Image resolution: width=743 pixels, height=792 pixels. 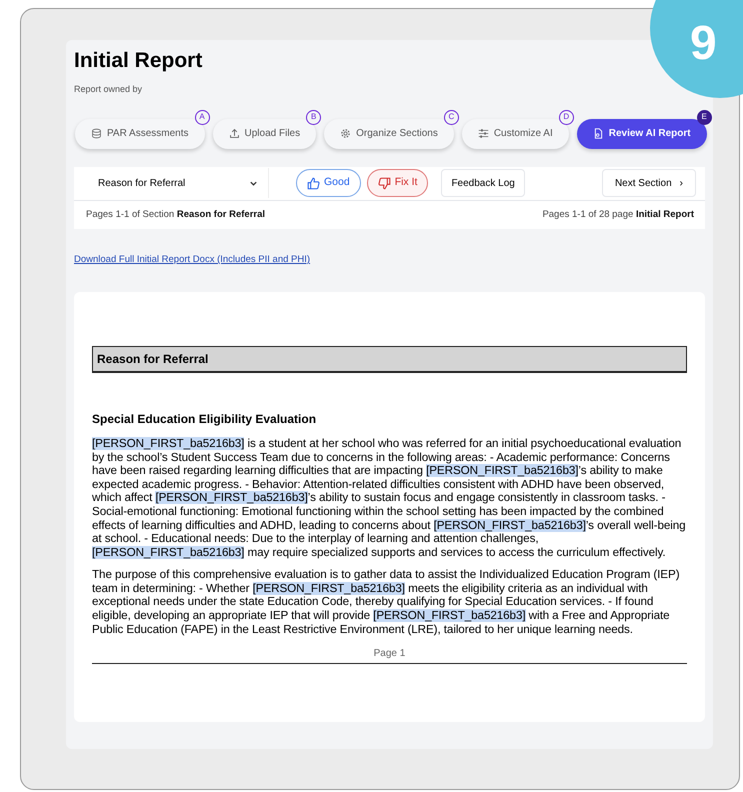 What do you see at coordinates (264, 133) in the screenshot?
I see `step-tab: Upload Files` at bounding box center [264, 133].